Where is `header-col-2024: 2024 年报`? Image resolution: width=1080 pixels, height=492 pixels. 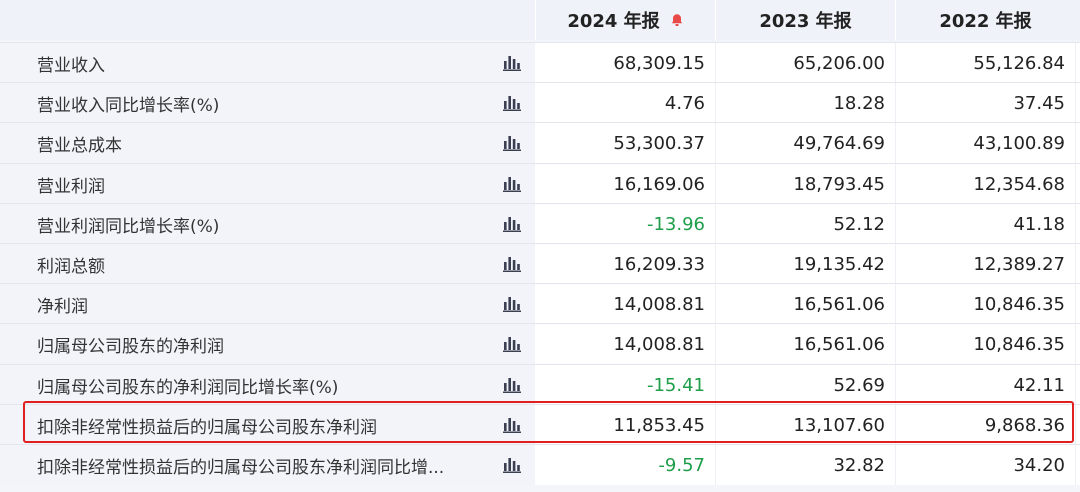 header-col-2024: 2024 年报 is located at coordinates (625, 20).